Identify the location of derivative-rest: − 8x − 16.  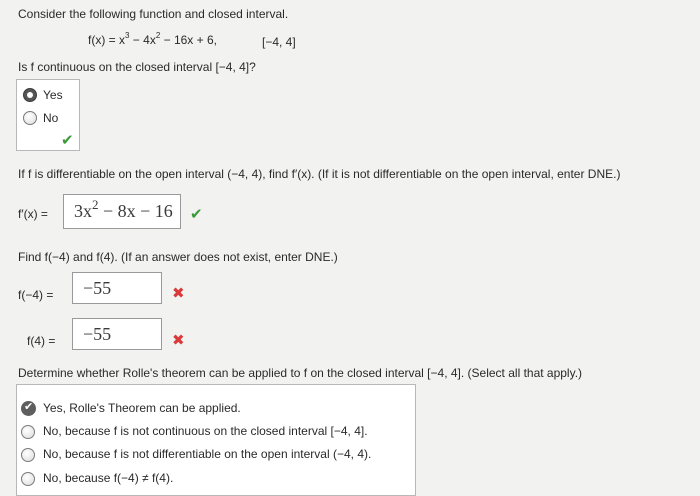
(135, 211).